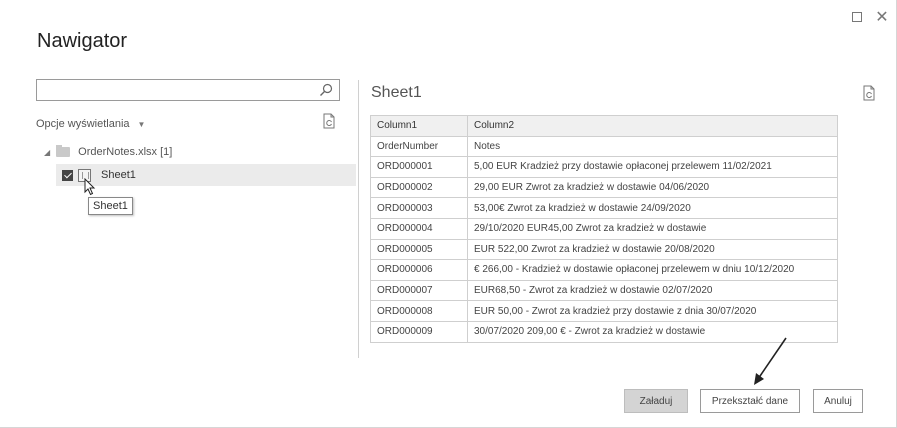  What do you see at coordinates (67, 175) in the screenshot?
I see `sheet1-checkbox` at bounding box center [67, 175].